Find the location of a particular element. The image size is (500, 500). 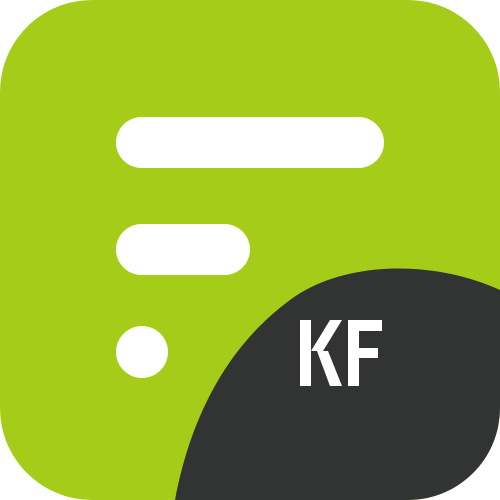

monogram-glyph is located at coordinates (341, 353).